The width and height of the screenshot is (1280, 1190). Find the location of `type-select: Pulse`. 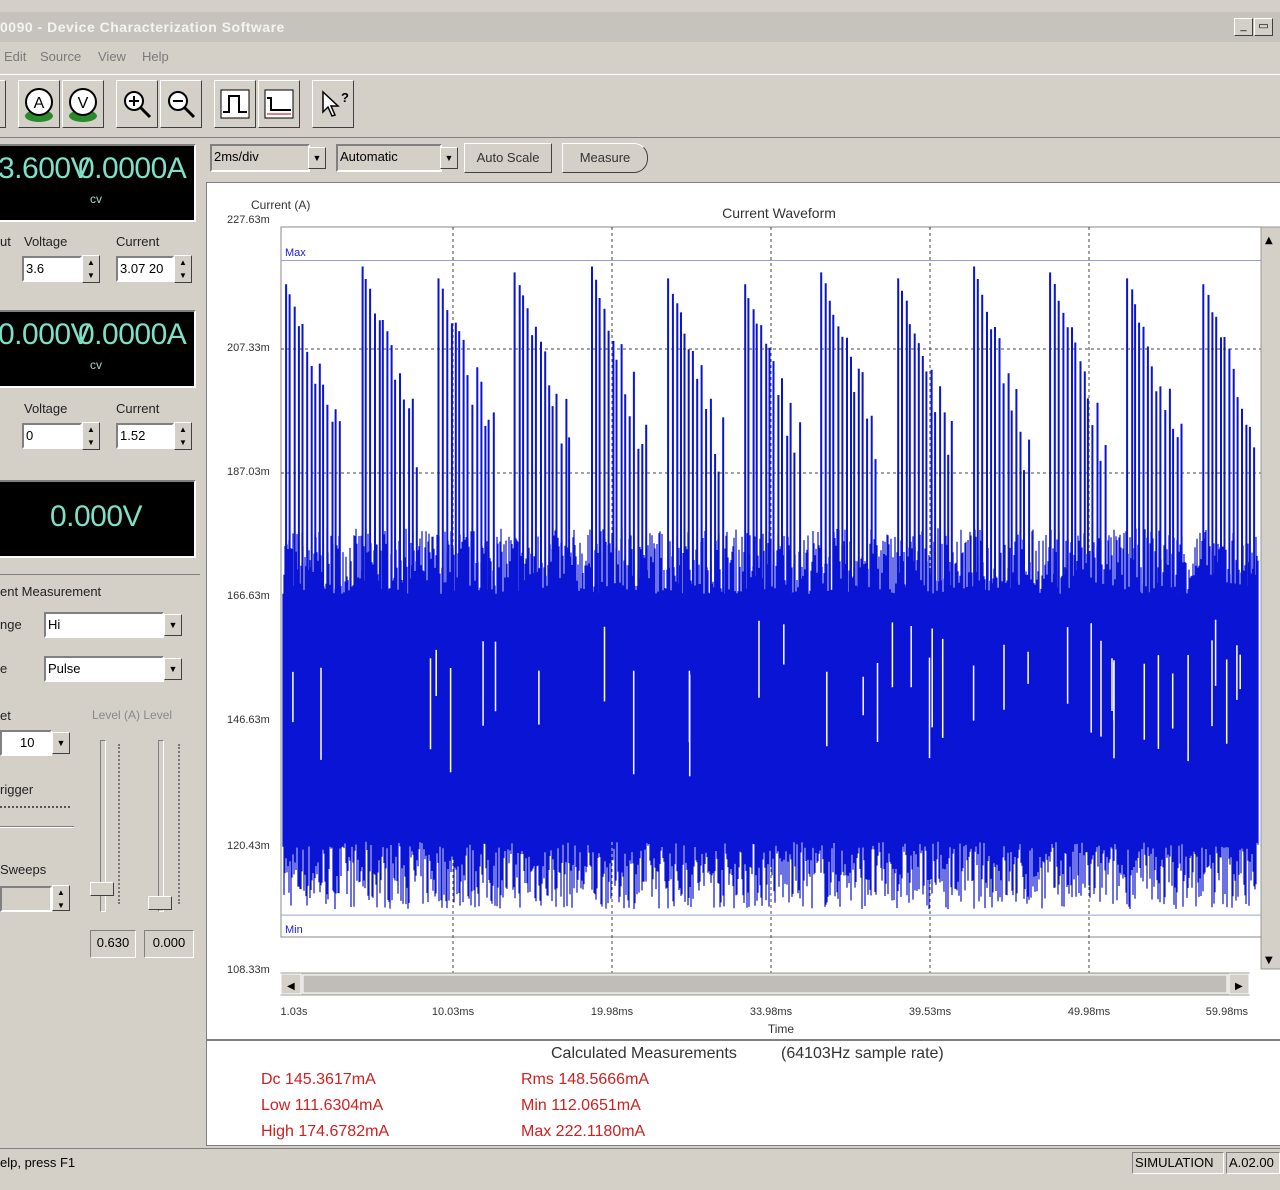

type-select: Pulse is located at coordinates (104, 669).